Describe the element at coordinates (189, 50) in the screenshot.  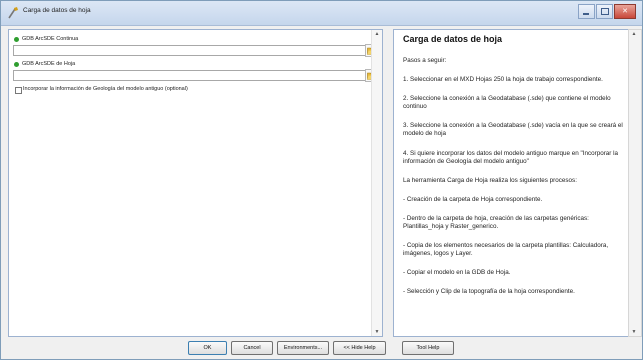
I see `gdb-continua-input` at that location.